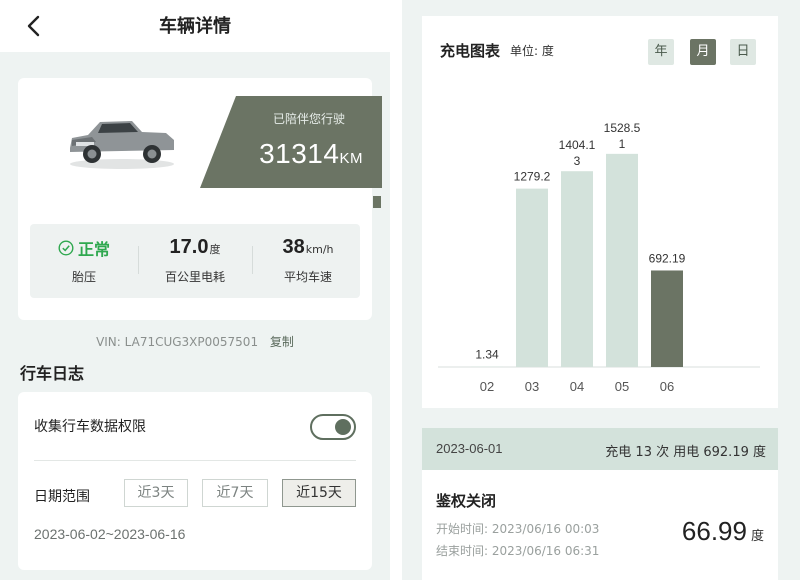  What do you see at coordinates (90, 427) in the screenshot?
I see `permission-label: 收集行车数据权限` at bounding box center [90, 427].